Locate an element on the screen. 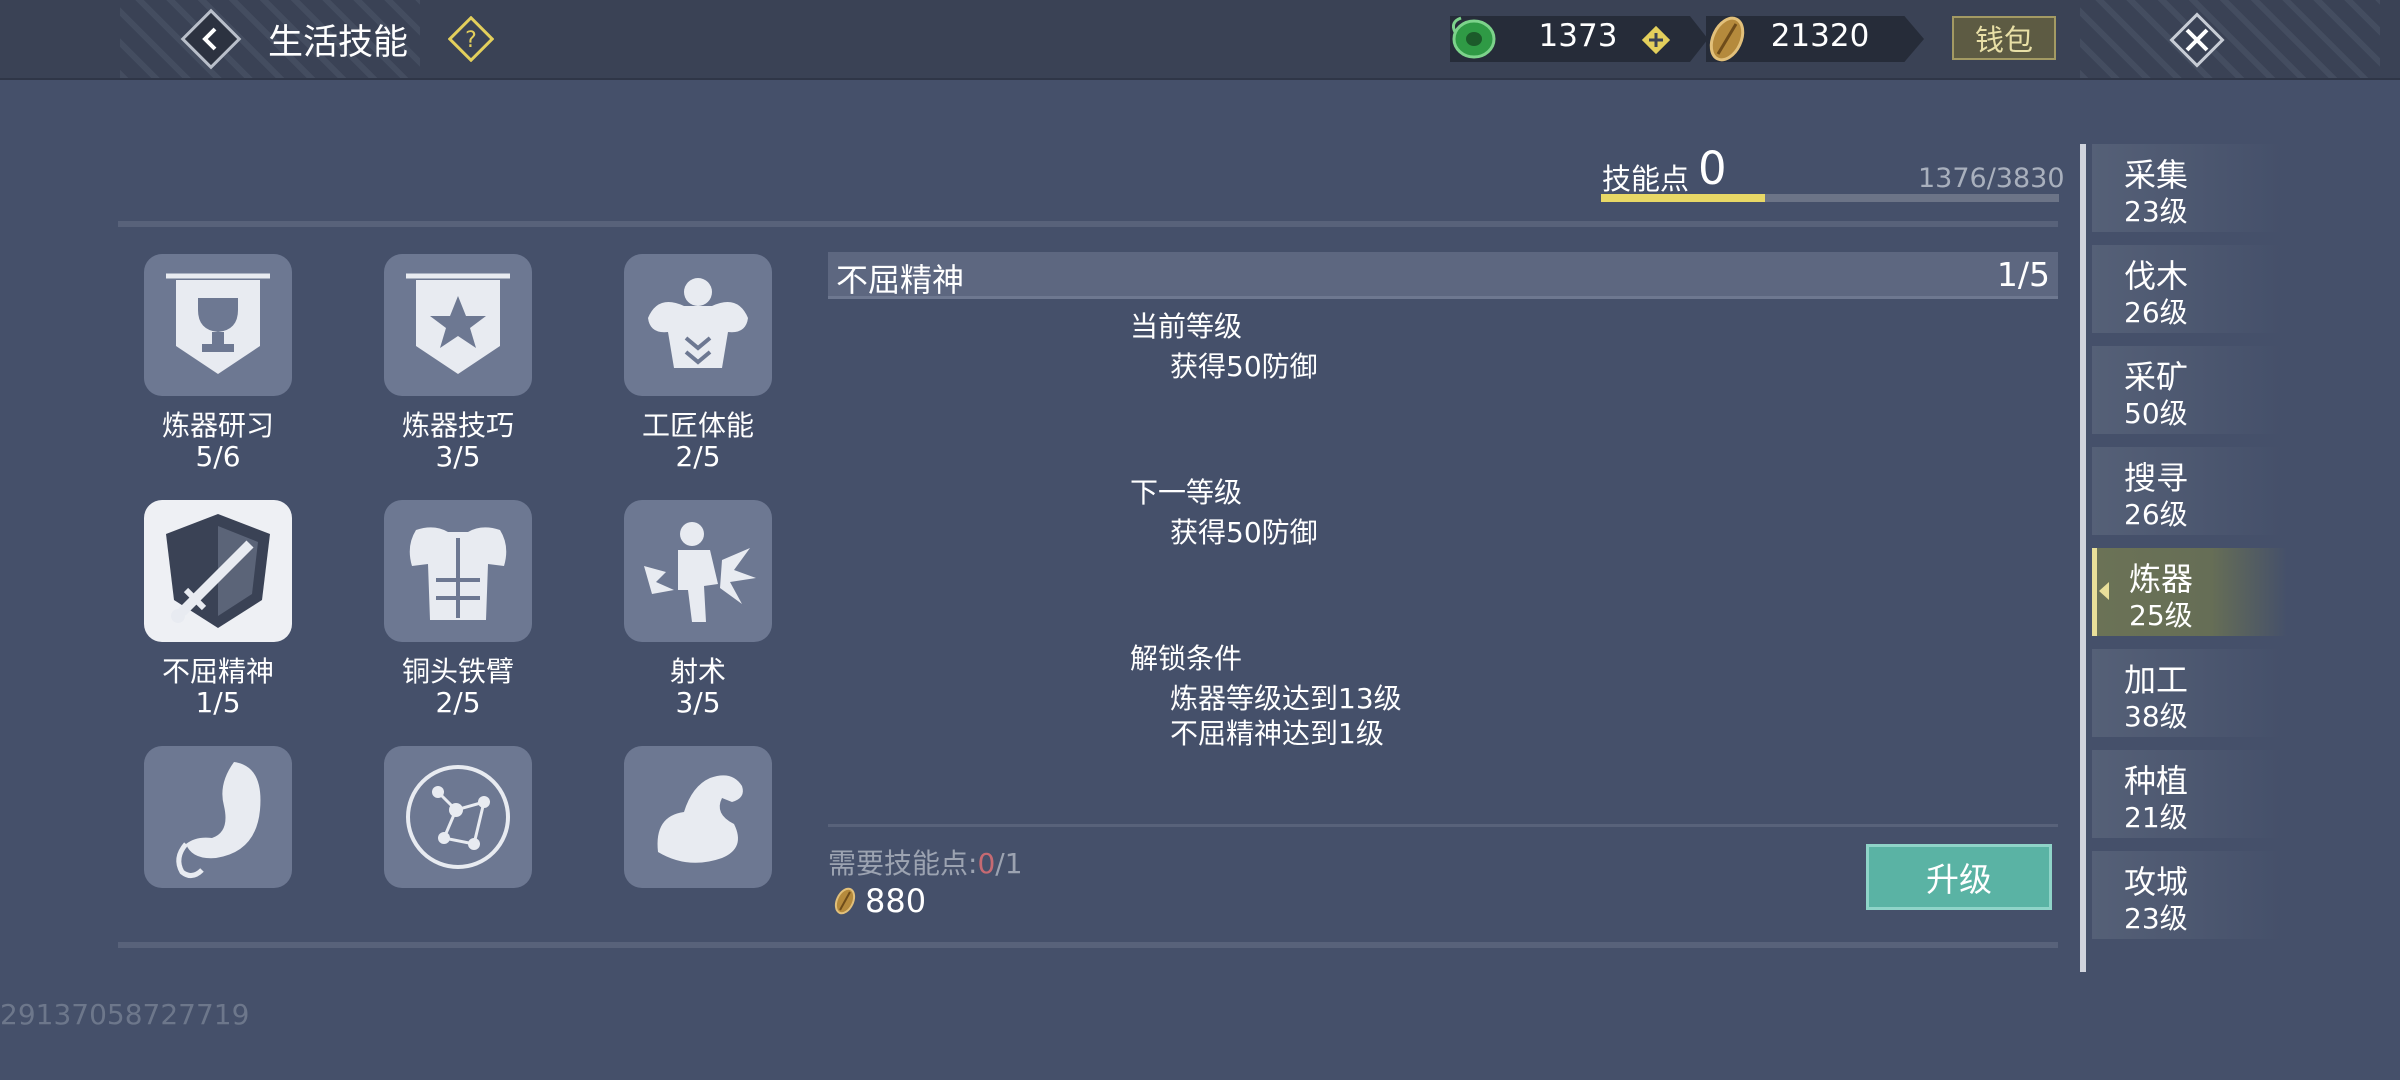 This screenshot has width=2400, height=1080. question-icon: ? is located at coordinates (471, 40).